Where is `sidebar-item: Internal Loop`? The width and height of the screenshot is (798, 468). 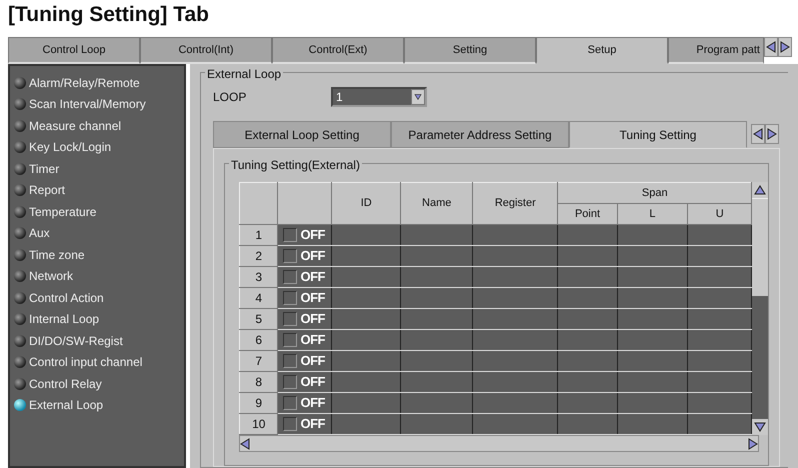
sidebar-item: Internal Loop is located at coordinates (57, 319).